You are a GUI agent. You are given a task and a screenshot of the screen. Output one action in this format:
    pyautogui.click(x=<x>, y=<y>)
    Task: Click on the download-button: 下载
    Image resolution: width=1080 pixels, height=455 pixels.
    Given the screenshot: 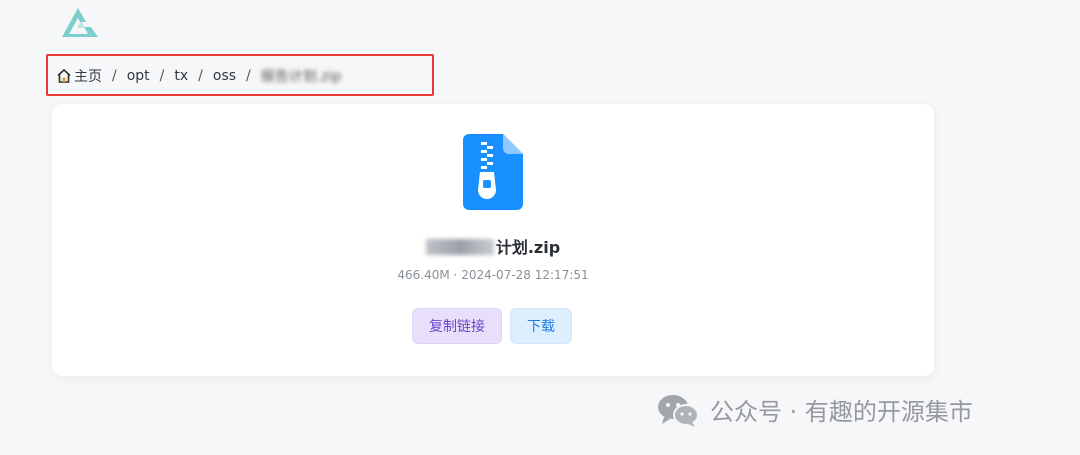 What is the action you would take?
    pyautogui.click(x=541, y=326)
    